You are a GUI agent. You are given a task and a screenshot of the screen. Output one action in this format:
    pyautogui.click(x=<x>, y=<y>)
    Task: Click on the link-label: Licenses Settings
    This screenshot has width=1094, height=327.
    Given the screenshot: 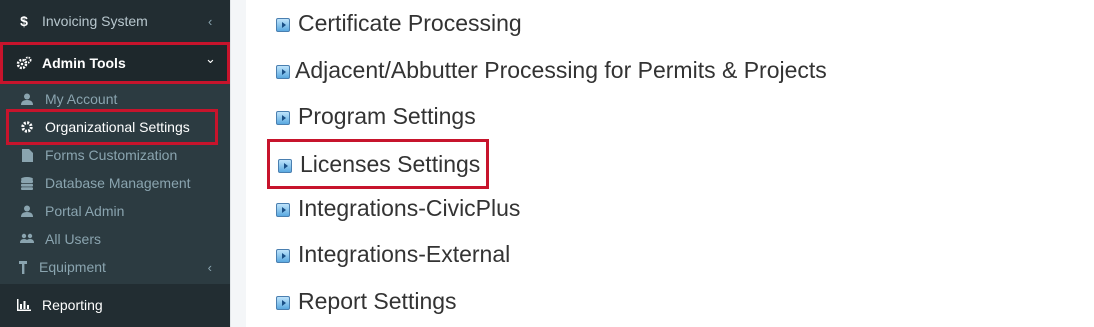 What is the action you would take?
    pyautogui.click(x=390, y=163)
    